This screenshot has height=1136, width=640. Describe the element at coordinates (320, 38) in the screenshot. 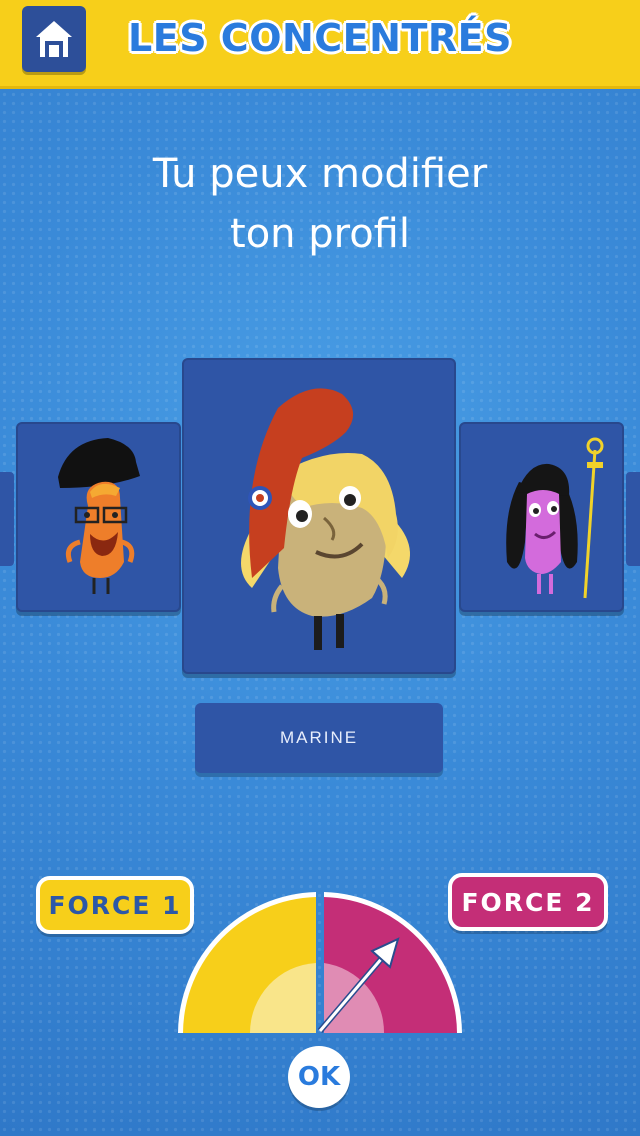

I see `app-title: LES CONCENTRÉS` at that location.